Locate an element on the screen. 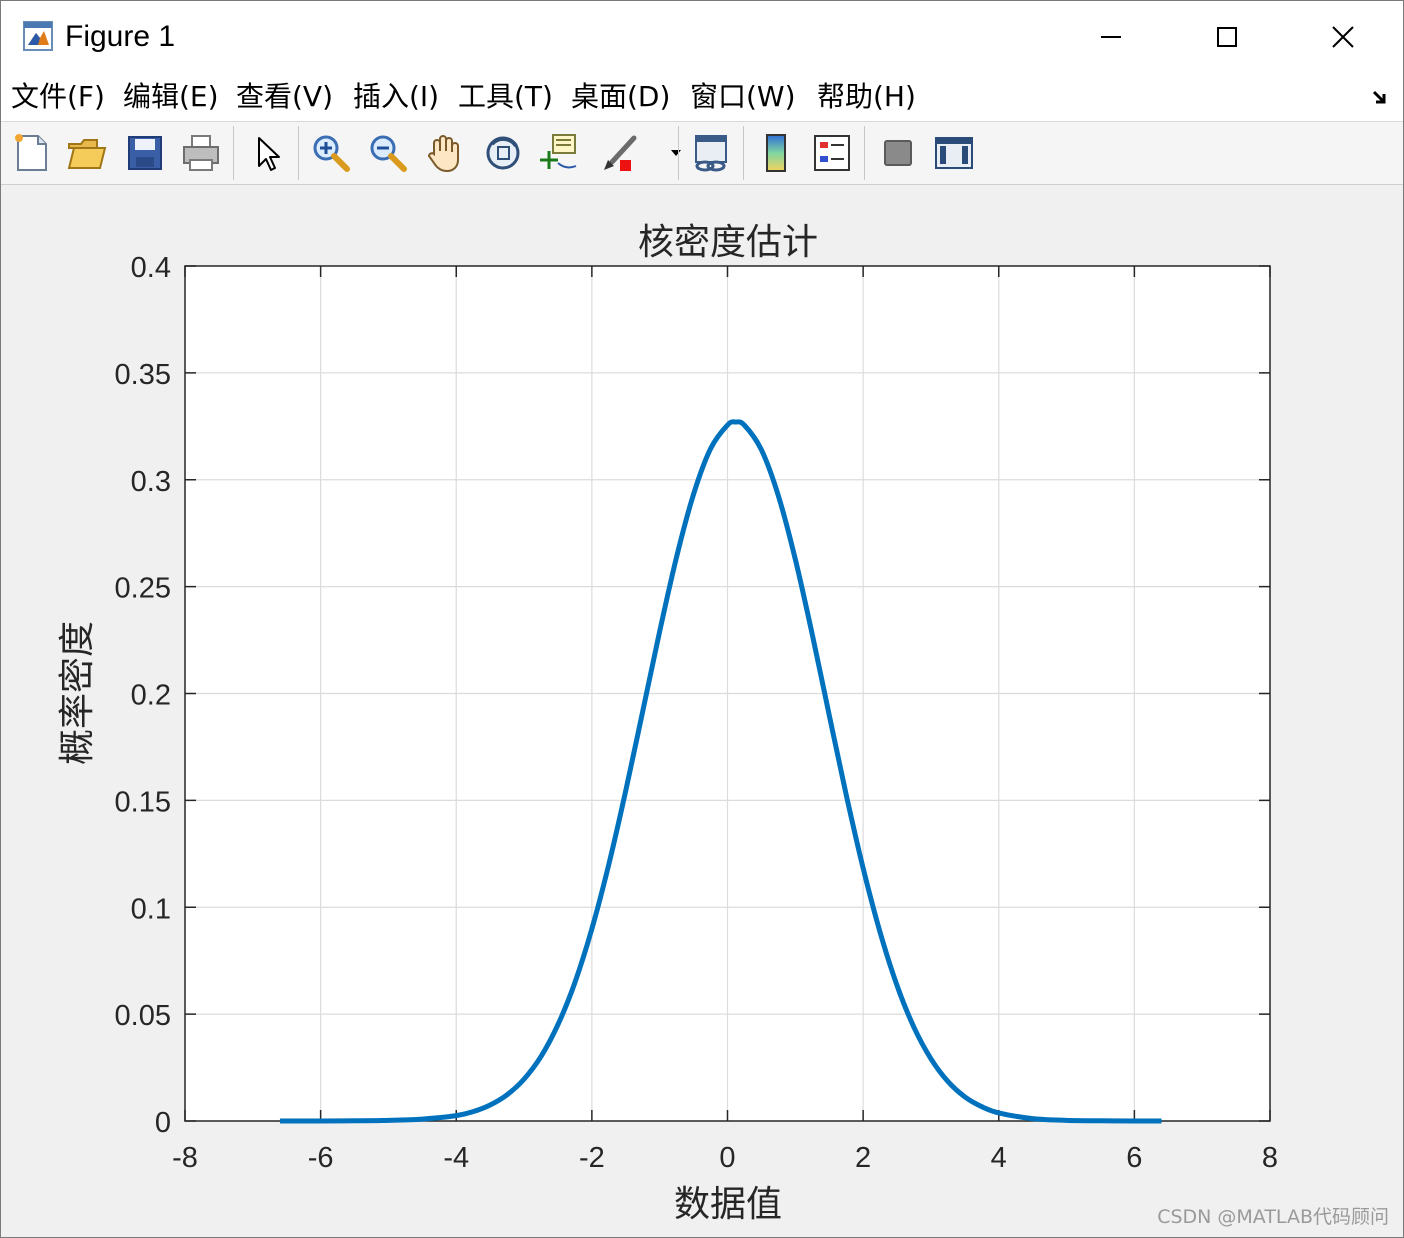  brush-icon is located at coordinates (621, 153).